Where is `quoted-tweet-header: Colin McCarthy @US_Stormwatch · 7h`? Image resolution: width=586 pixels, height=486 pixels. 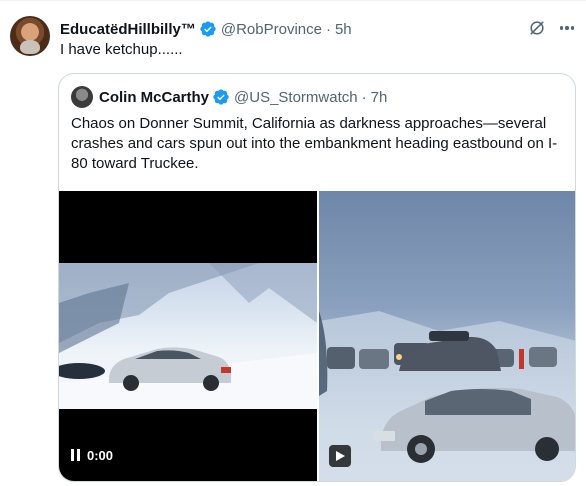 quoted-tweet-header: Colin McCarthy @US_Stormwatch · 7h is located at coordinates (229, 97).